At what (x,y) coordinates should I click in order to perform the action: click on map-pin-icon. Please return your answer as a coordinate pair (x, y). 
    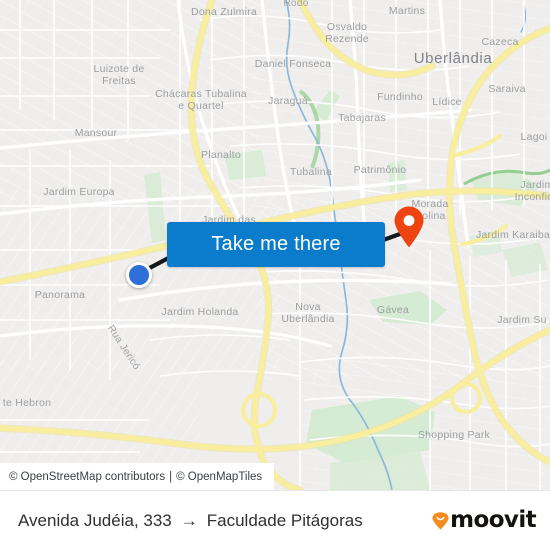
    Looking at the image, I should click on (409, 227).